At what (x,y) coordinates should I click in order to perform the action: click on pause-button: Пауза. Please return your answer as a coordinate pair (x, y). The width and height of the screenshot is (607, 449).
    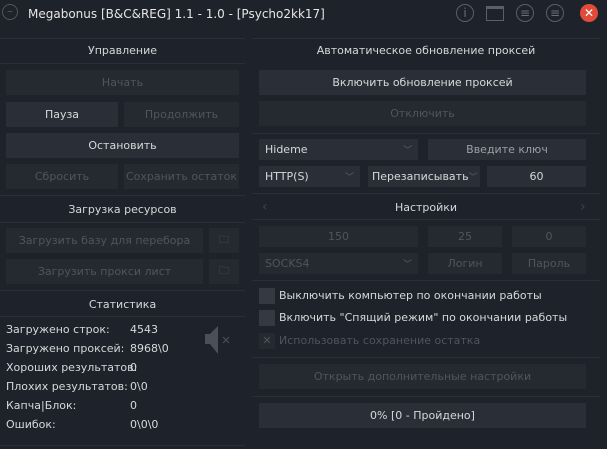
    Looking at the image, I should click on (62, 114).